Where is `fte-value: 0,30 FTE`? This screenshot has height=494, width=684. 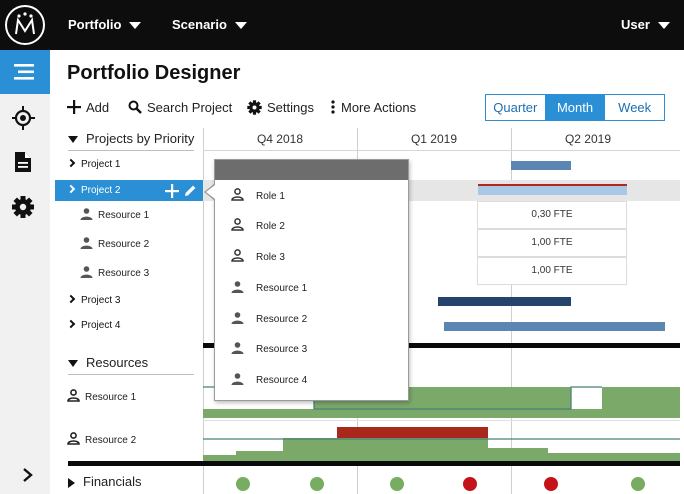
fte-value: 0,30 FTE is located at coordinates (552, 215).